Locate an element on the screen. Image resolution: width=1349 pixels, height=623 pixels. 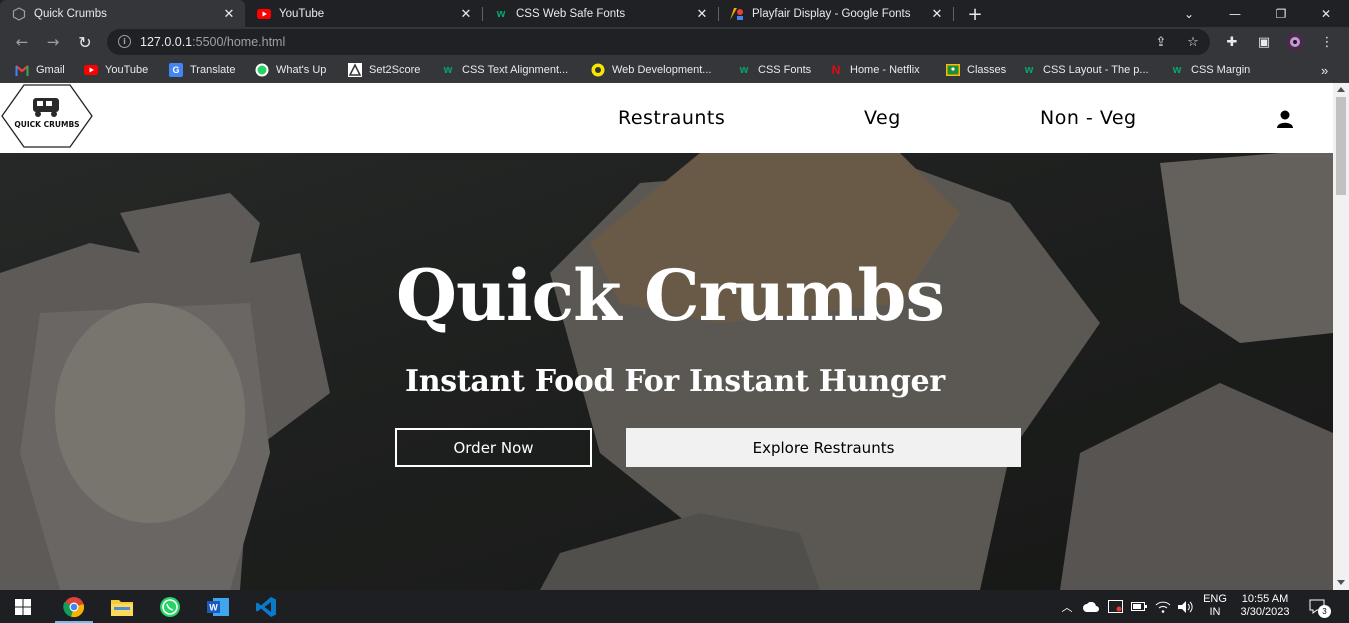
gmail-icon is located at coordinates (22, 70).